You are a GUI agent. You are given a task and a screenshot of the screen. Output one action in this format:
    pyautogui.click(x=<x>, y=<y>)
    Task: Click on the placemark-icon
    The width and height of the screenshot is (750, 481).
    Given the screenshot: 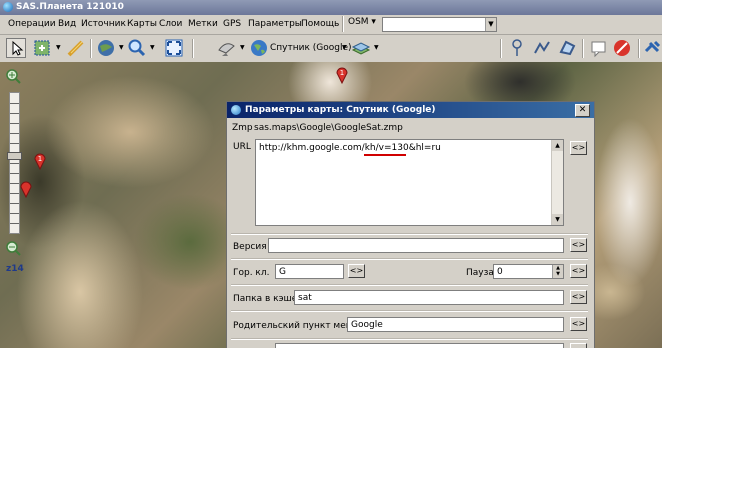 What is the action you would take?
    pyautogui.click(x=517, y=47)
    